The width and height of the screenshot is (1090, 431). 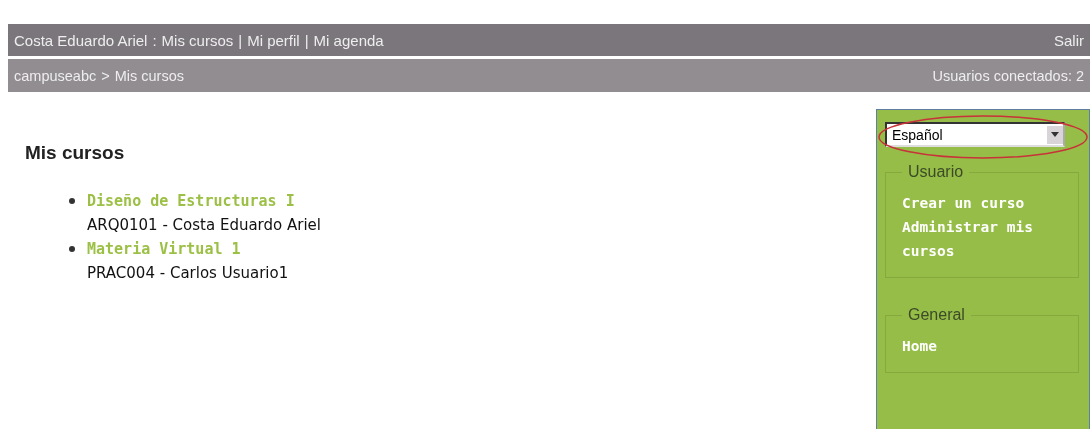 What do you see at coordinates (983, 203) in the screenshot?
I see `menu-link: Crear un curso` at bounding box center [983, 203].